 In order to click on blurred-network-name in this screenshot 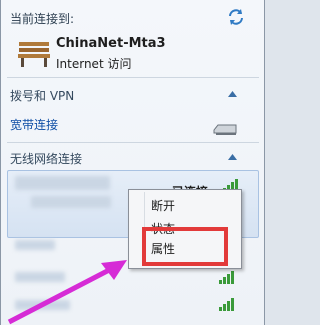, I will do `click(62, 183)`.